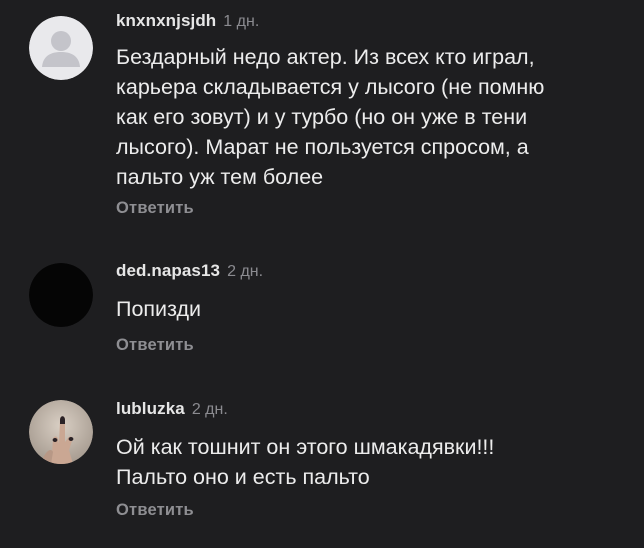 The height and width of the screenshot is (548, 644). What do you see at coordinates (243, 477) in the screenshot?
I see `comment-text-line: Пальто оно и есть пальто` at bounding box center [243, 477].